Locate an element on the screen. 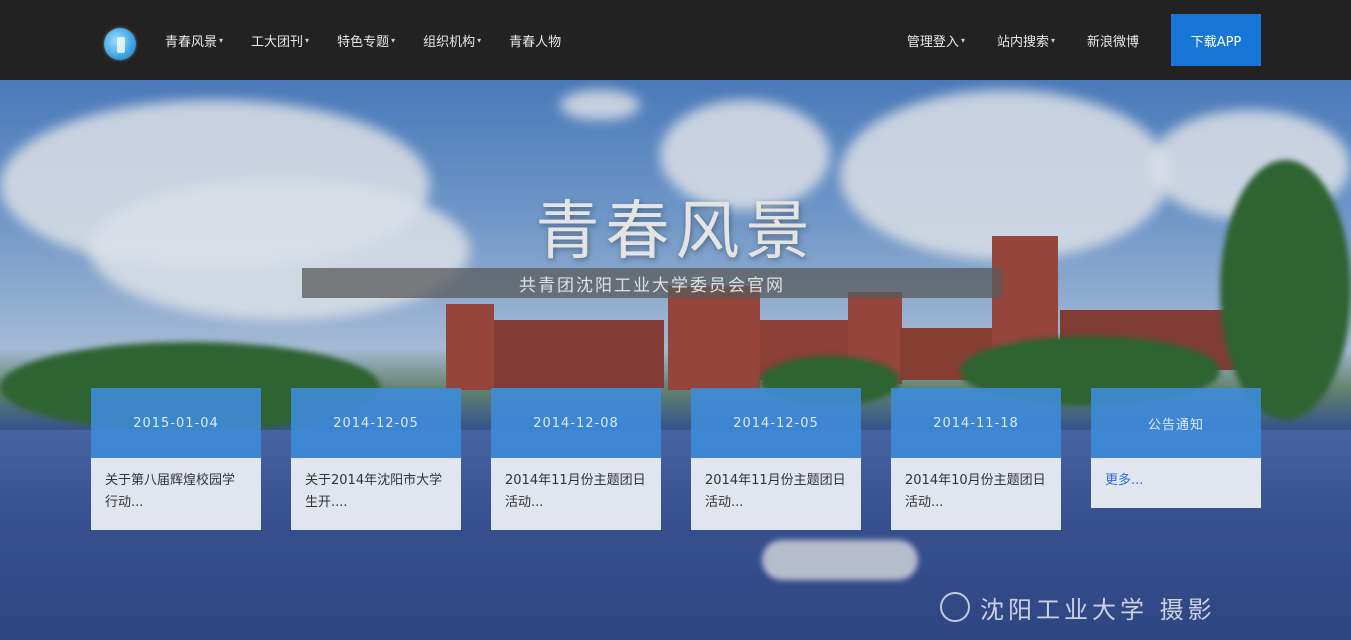  nav-item-journal: 工大团刊 ▾ is located at coordinates (280, 40).